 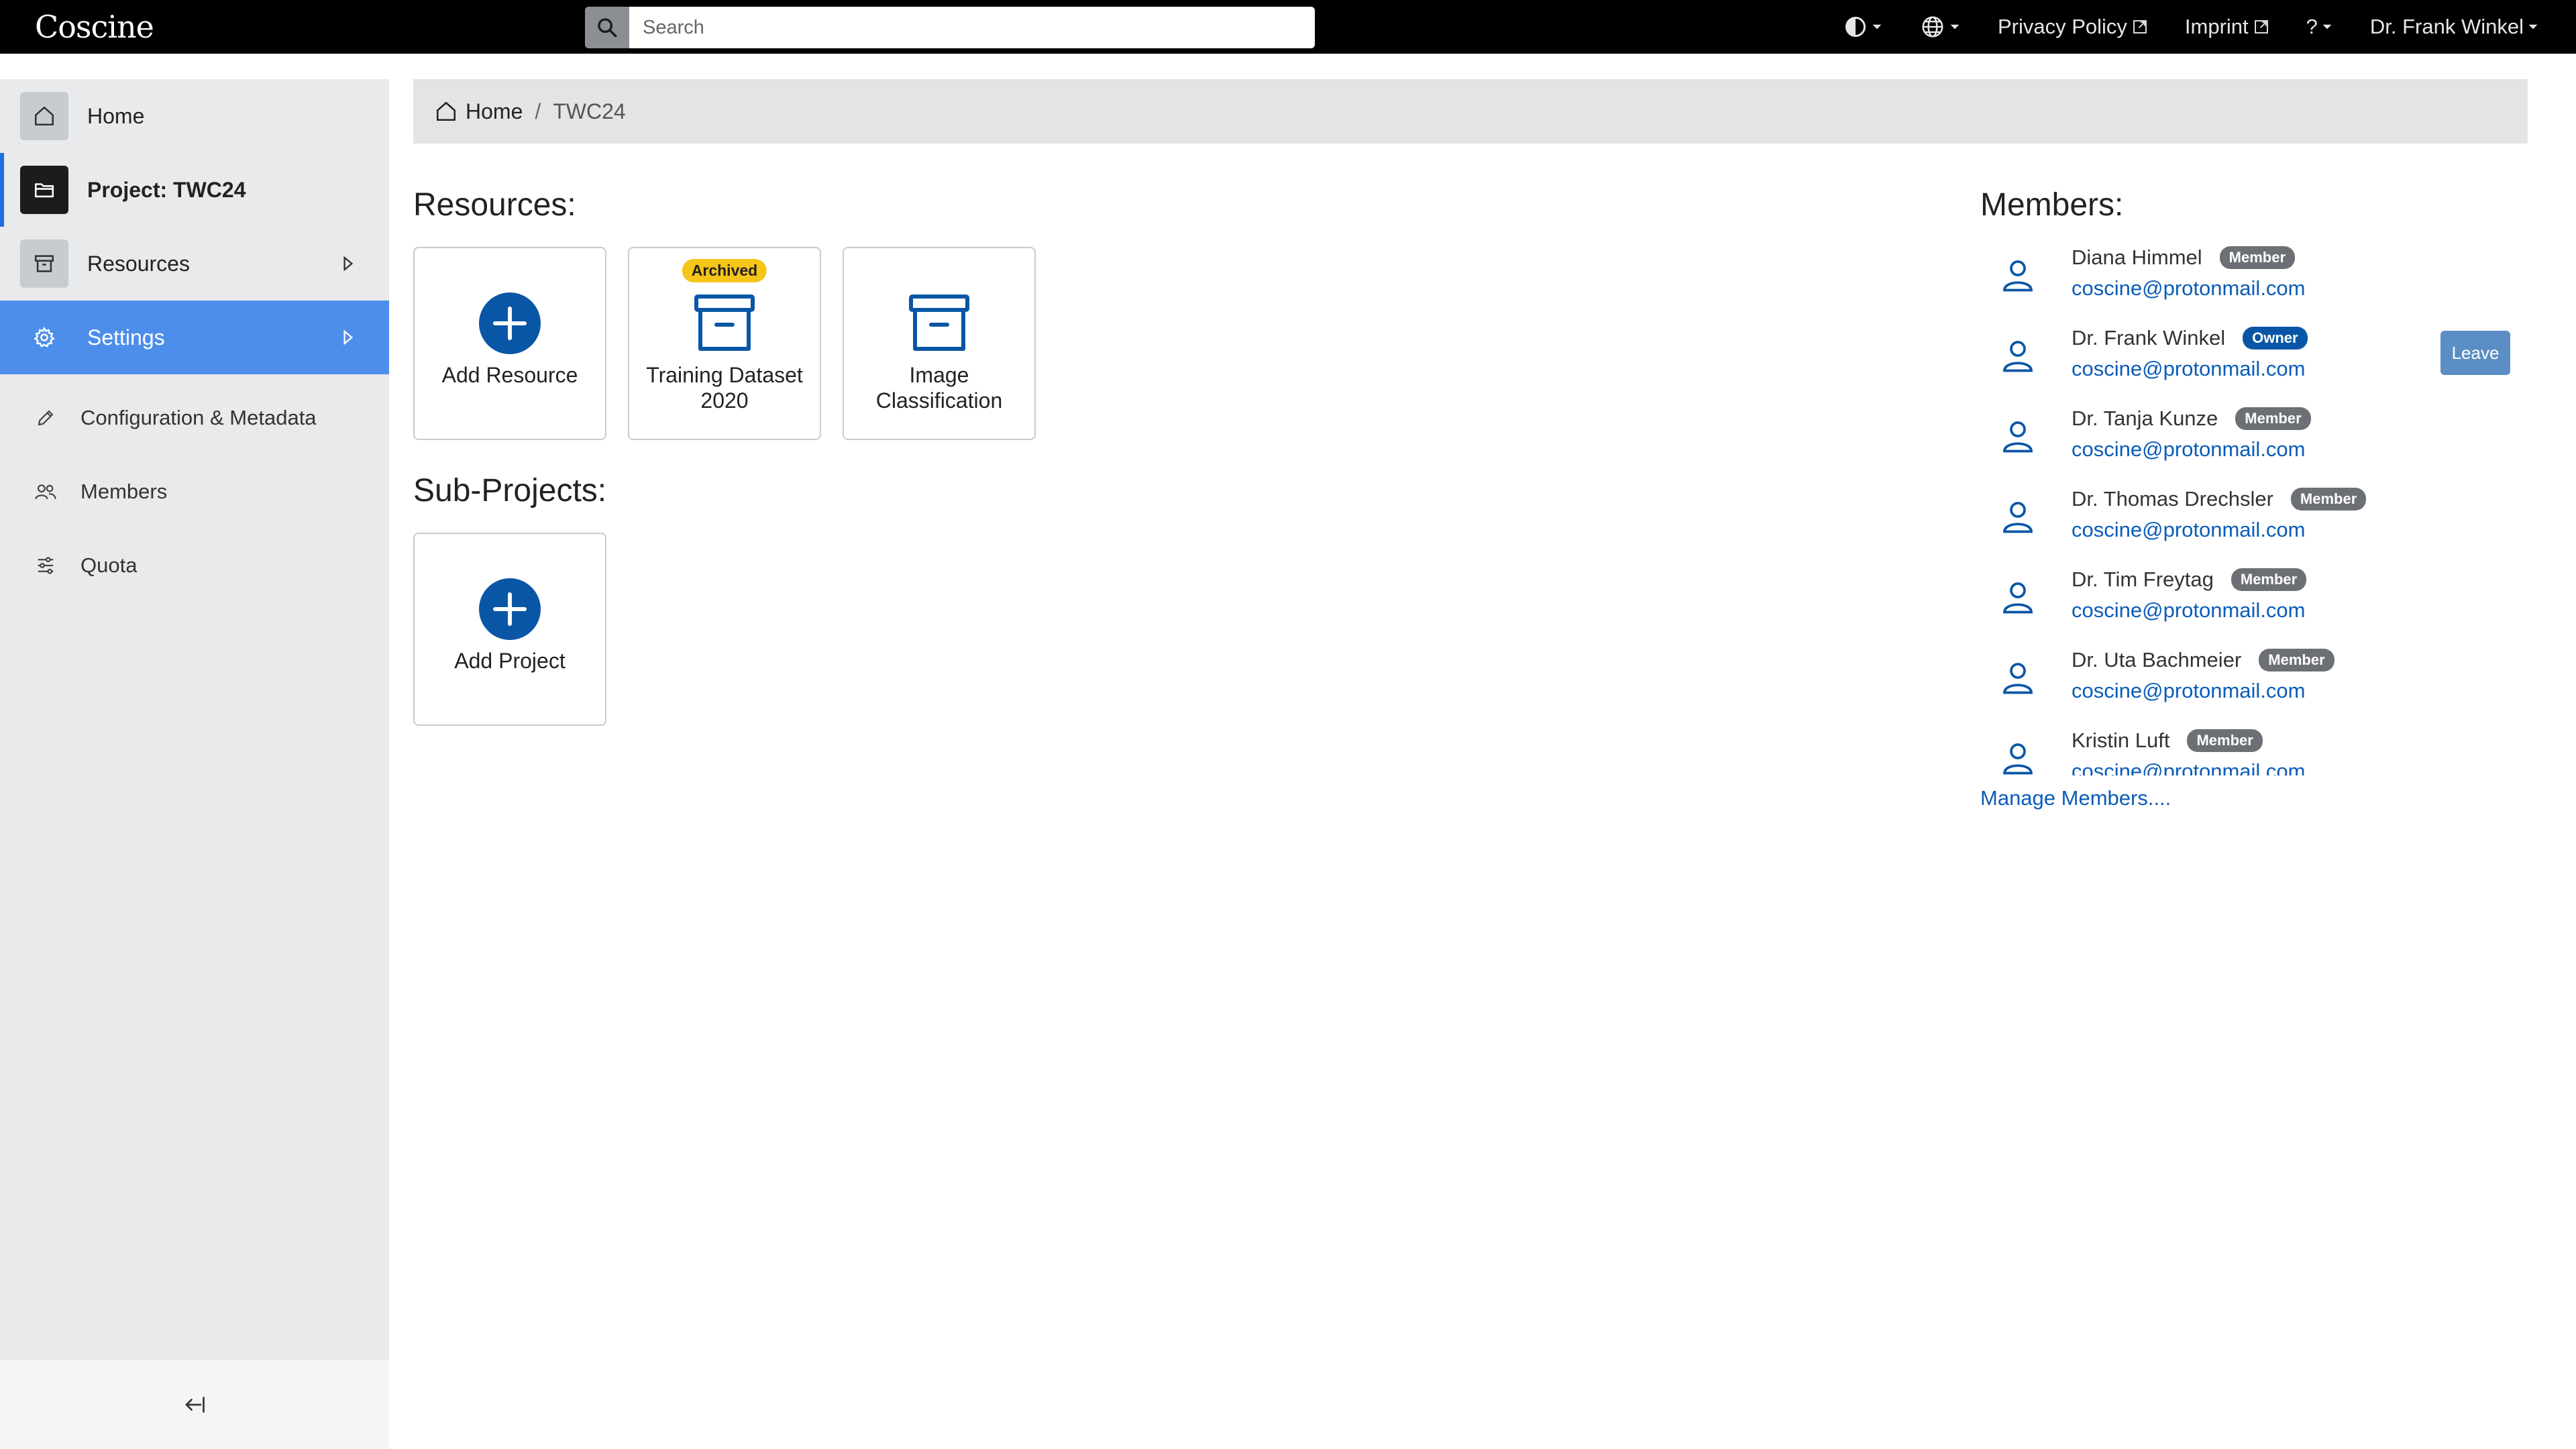 What do you see at coordinates (724, 388) in the screenshot?
I see `resource-label: Training Dataset 2020` at bounding box center [724, 388].